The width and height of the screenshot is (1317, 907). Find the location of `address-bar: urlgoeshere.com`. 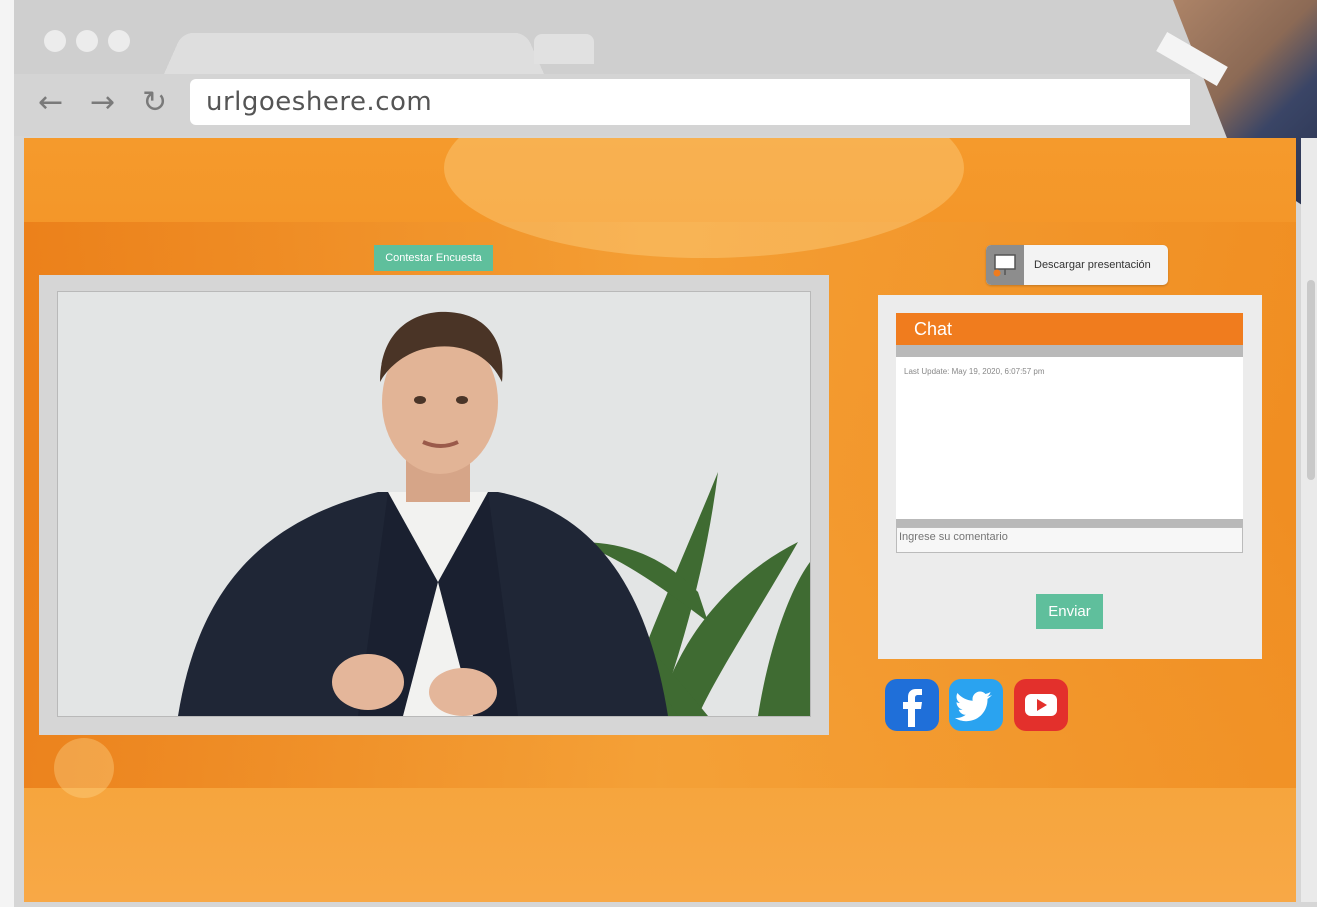

address-bar: urlgoeshere.com is located at coordinates (690, 102).